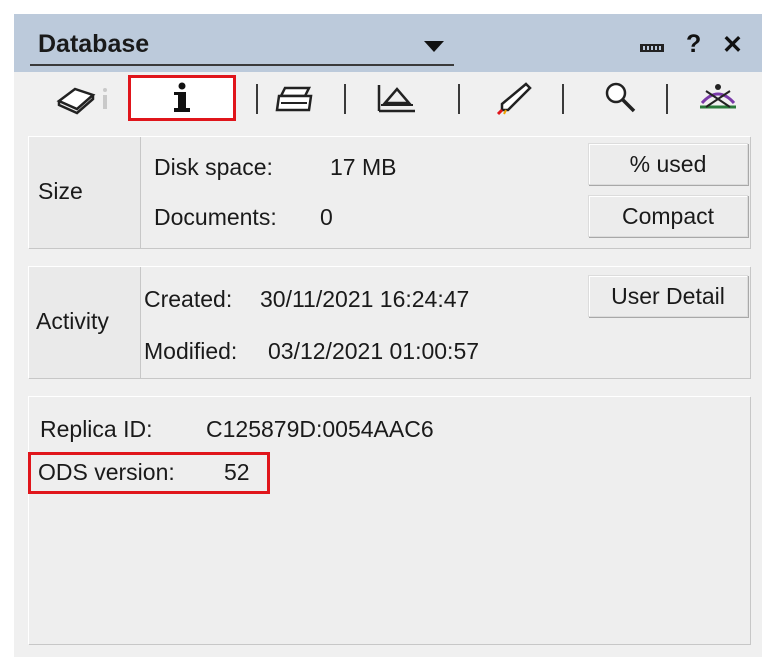 The image size is (767, 657). I want to click on tab-search, so click(620, 98).